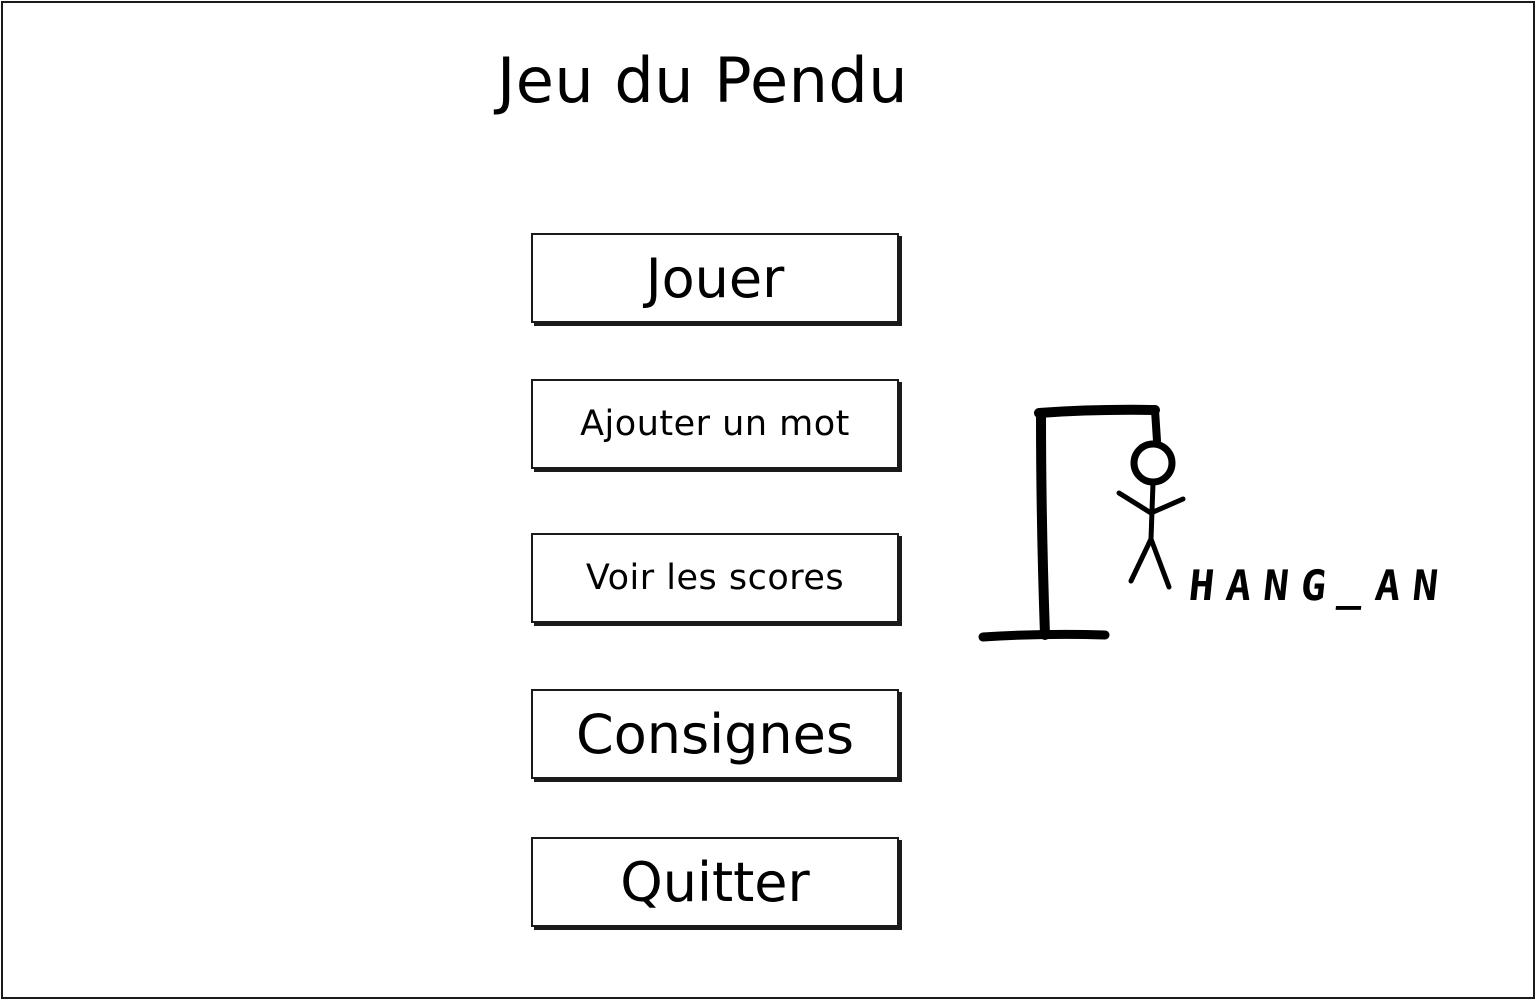 Image resolution: width=1536 pixels, height=1000 pixels. What do you see at coordinates (703, 80) in the screenshot?
I see `page-title: Jeu du Pendu` at bounding box center [703, 80].